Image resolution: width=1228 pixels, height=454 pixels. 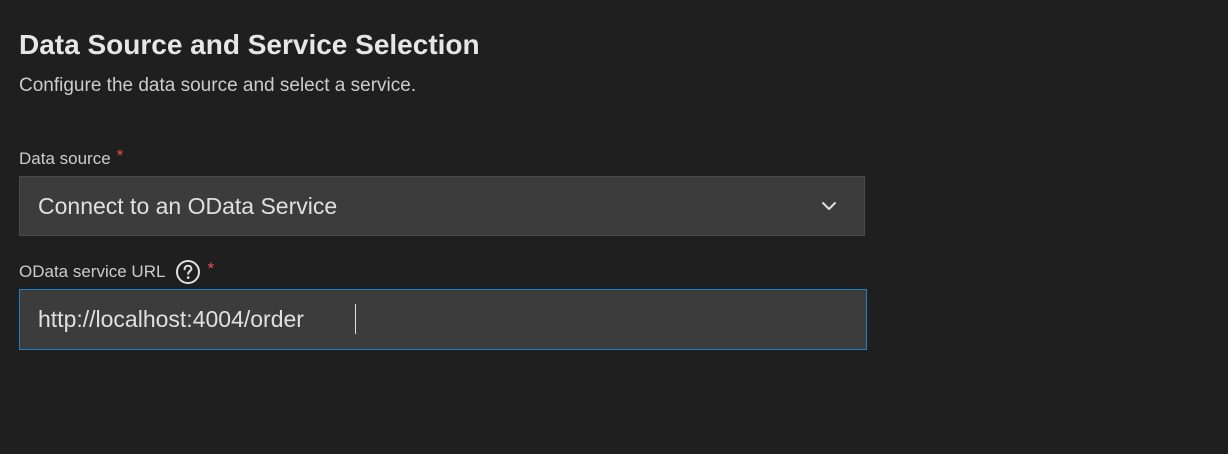 I want to click on data-source-label: Data source *, so click(x=71, y=158).